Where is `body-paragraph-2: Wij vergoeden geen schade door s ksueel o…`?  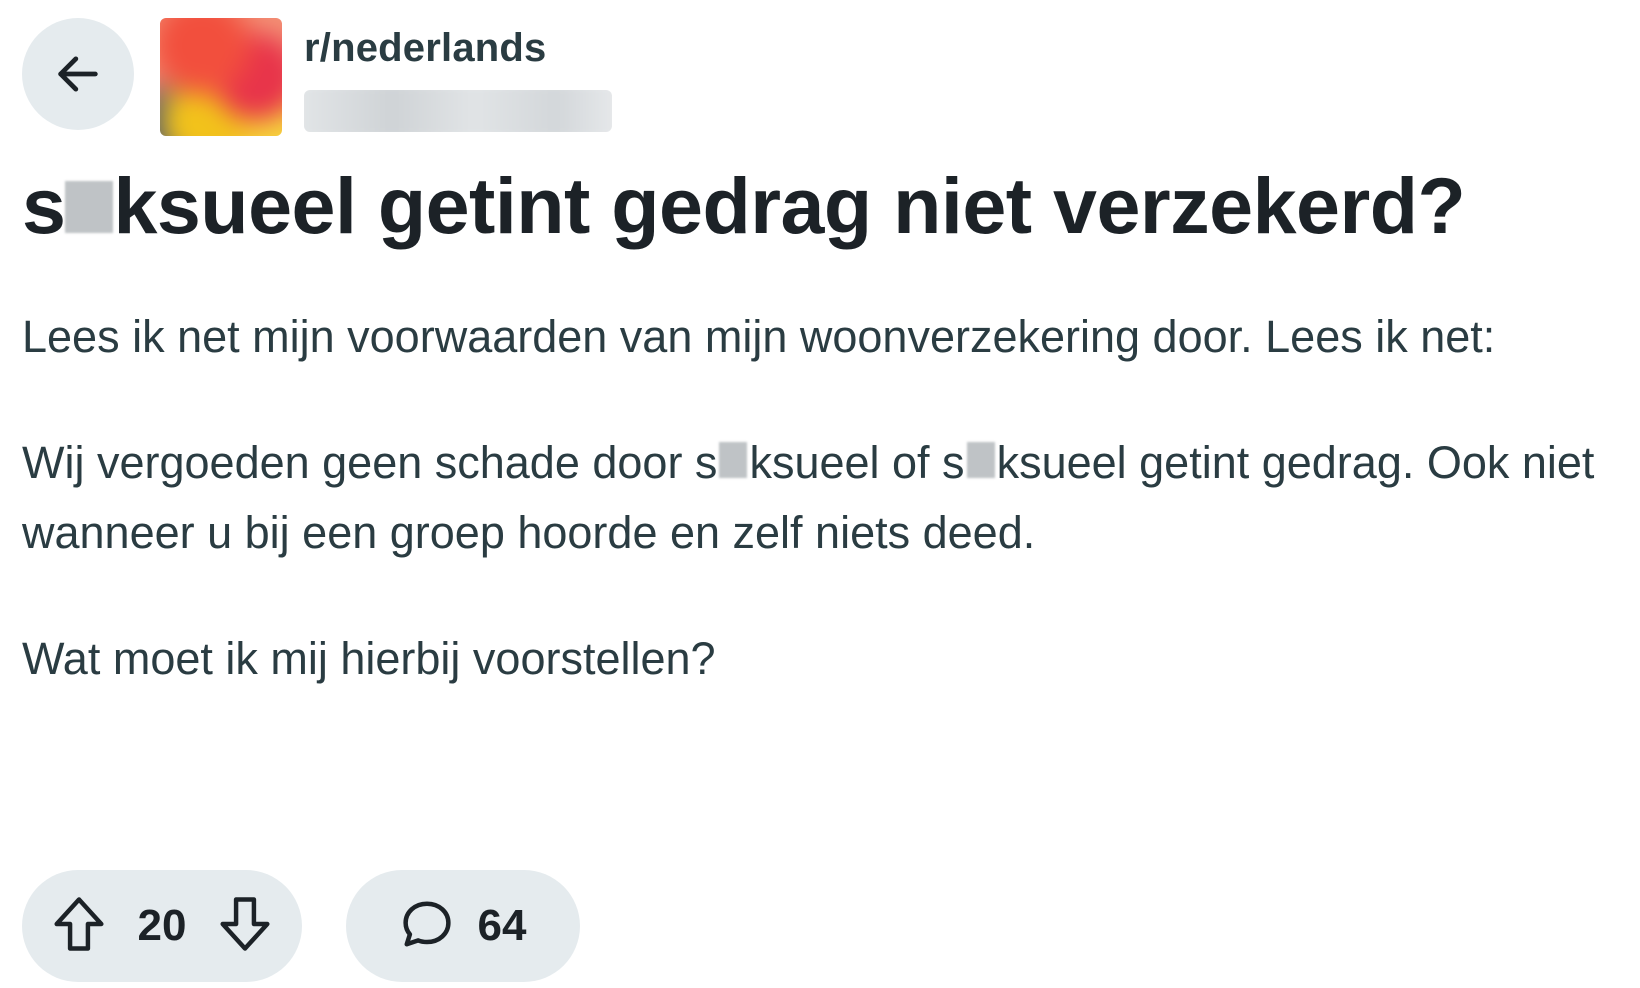 body-paragraph-2: Wij vergoeden geen schade door s ksueel o… is located at coordinates (817, 498).